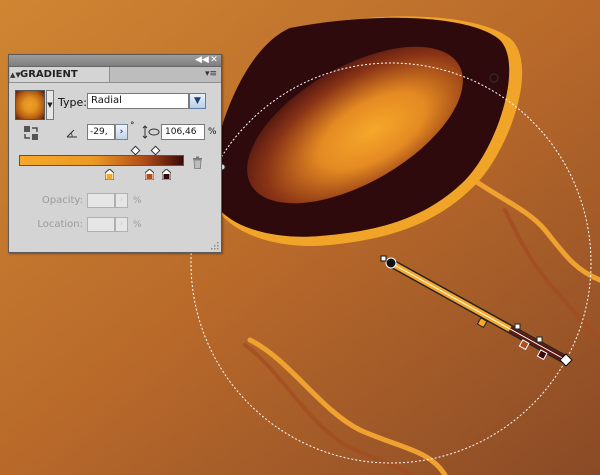  Describe the element at coordinates (31, 133) in the screenshot. I see `reverse-gradient-icon` at that location.